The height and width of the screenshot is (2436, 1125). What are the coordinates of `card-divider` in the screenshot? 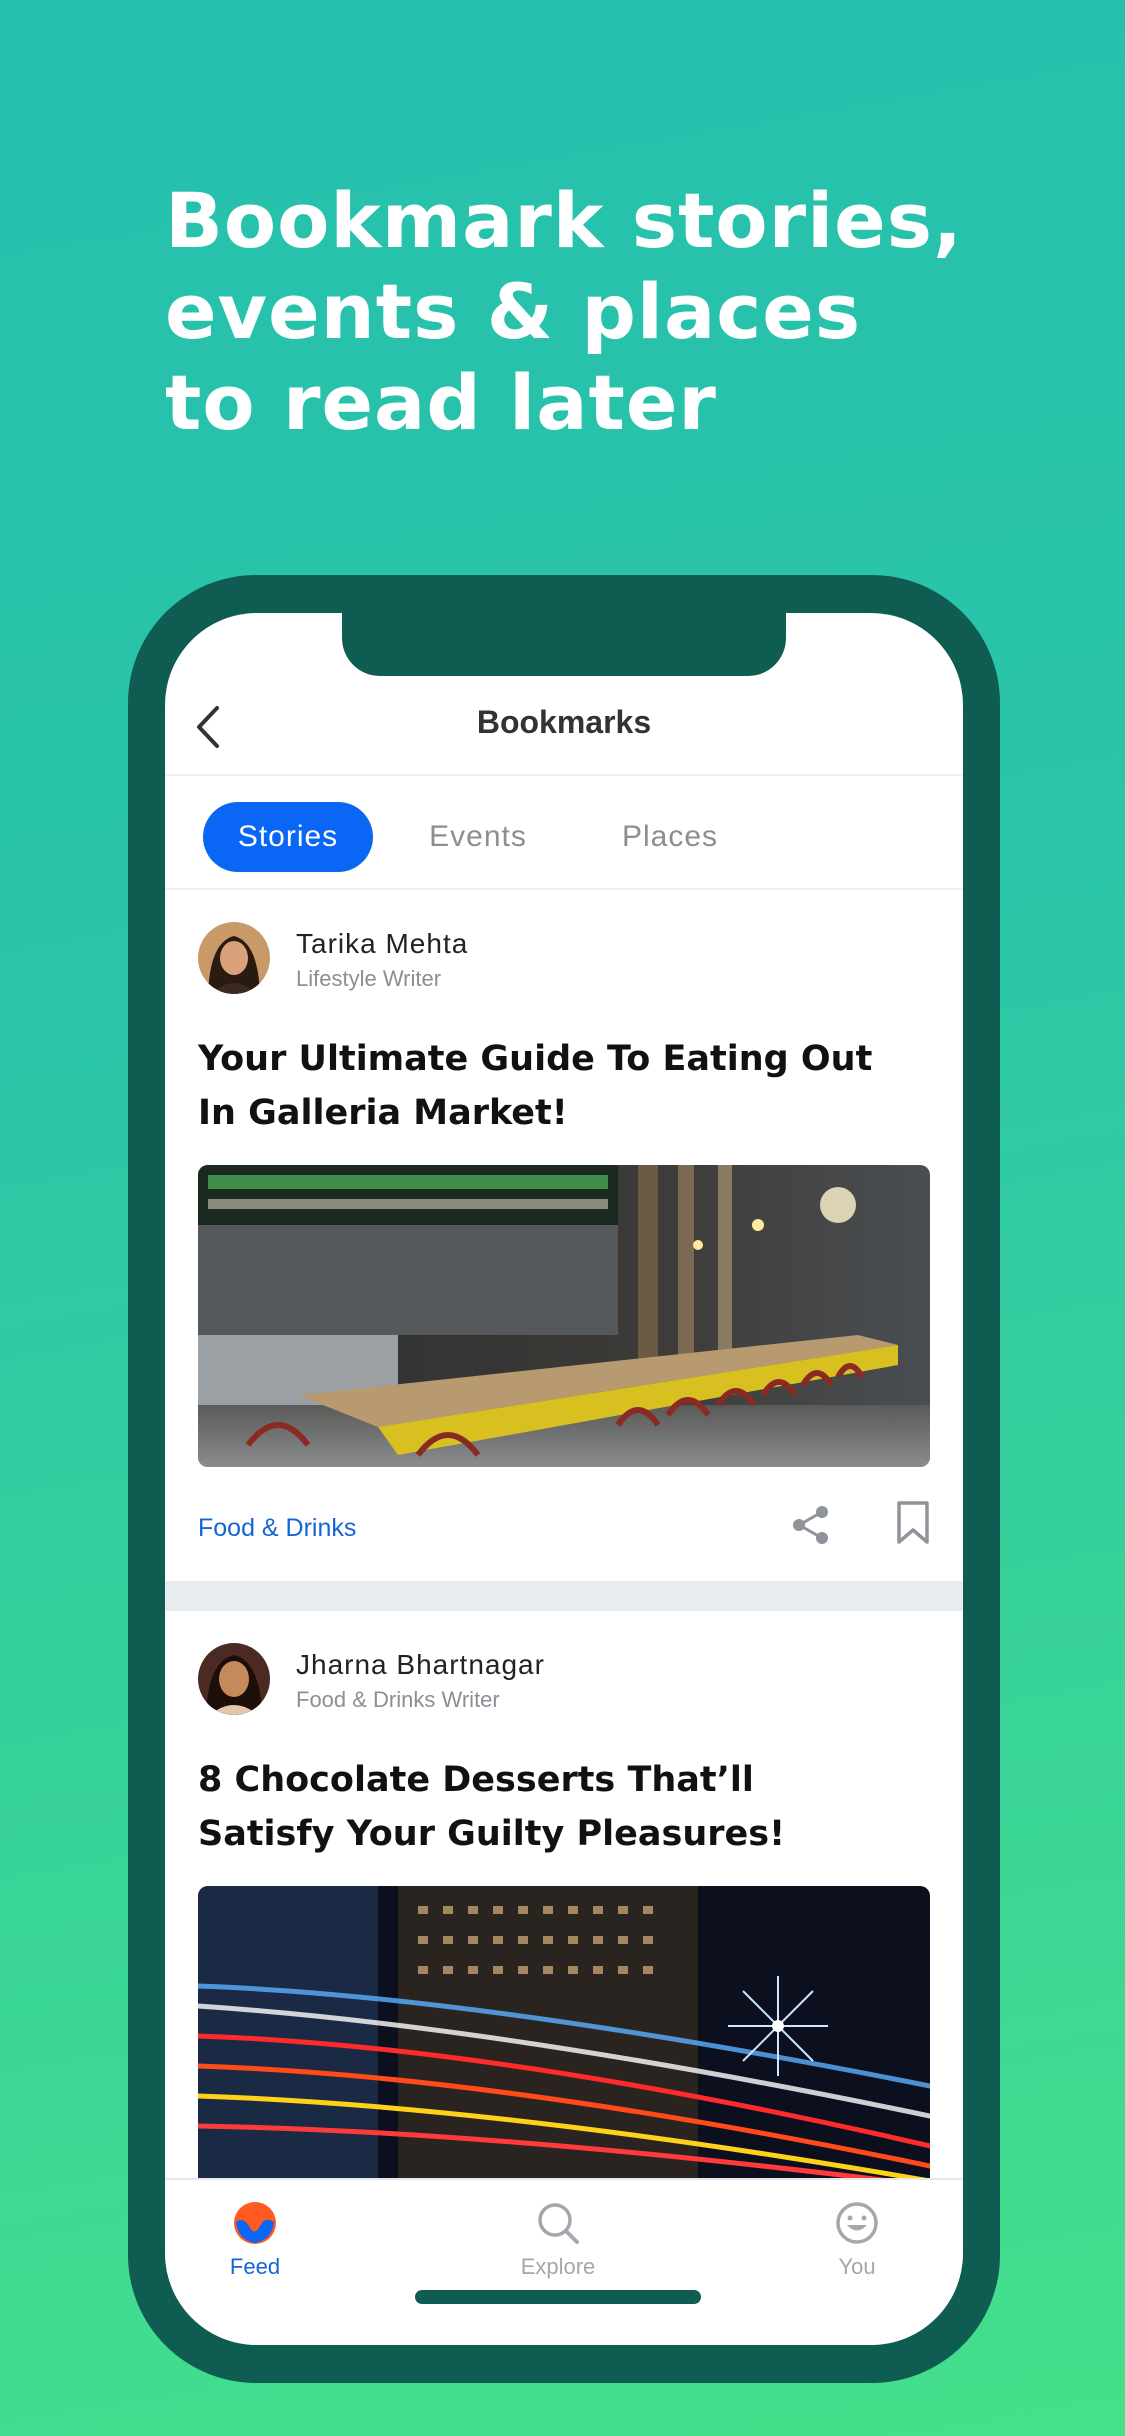 It's located at (564, 1596).